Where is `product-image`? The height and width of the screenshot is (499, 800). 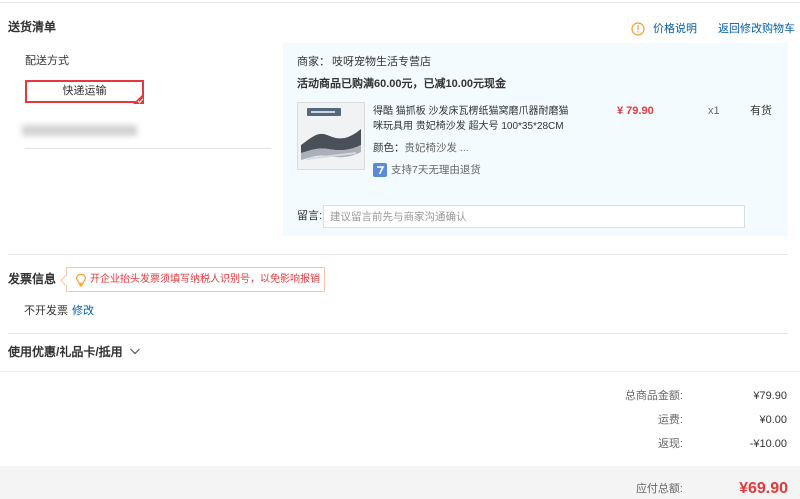 product-image is located at coordinates (331, 136).